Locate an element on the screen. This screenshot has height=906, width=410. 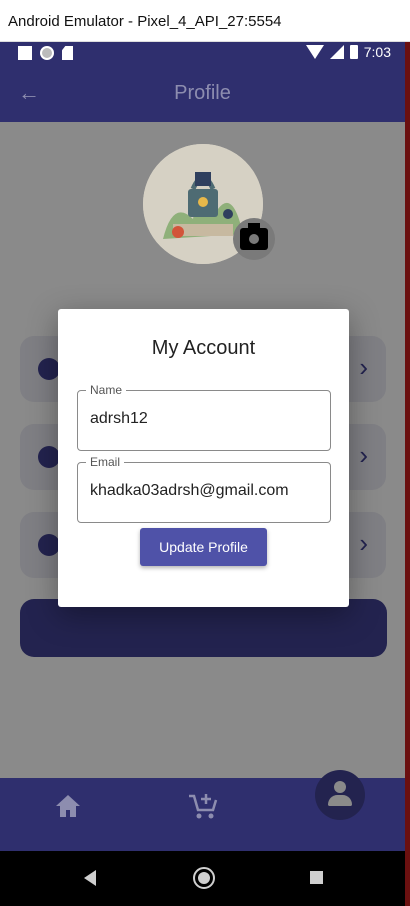
window-title: Android Emulator - Pixel_4_API_27:5554 is located at coordinates (145, 21).